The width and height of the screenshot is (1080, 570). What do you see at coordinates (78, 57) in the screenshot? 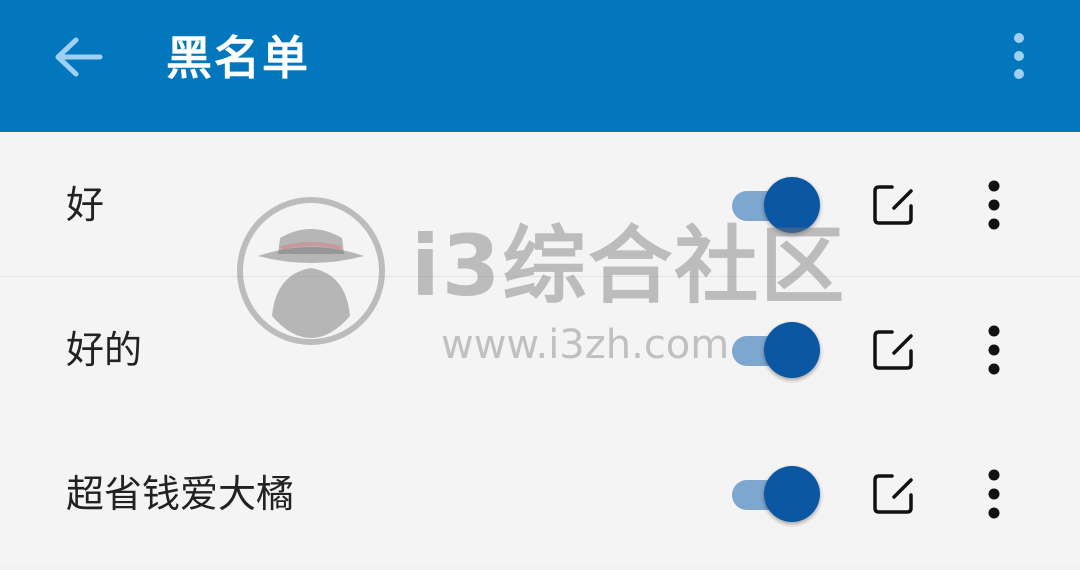
I see `arrow-left-icon` at bounding box center [78, 57].